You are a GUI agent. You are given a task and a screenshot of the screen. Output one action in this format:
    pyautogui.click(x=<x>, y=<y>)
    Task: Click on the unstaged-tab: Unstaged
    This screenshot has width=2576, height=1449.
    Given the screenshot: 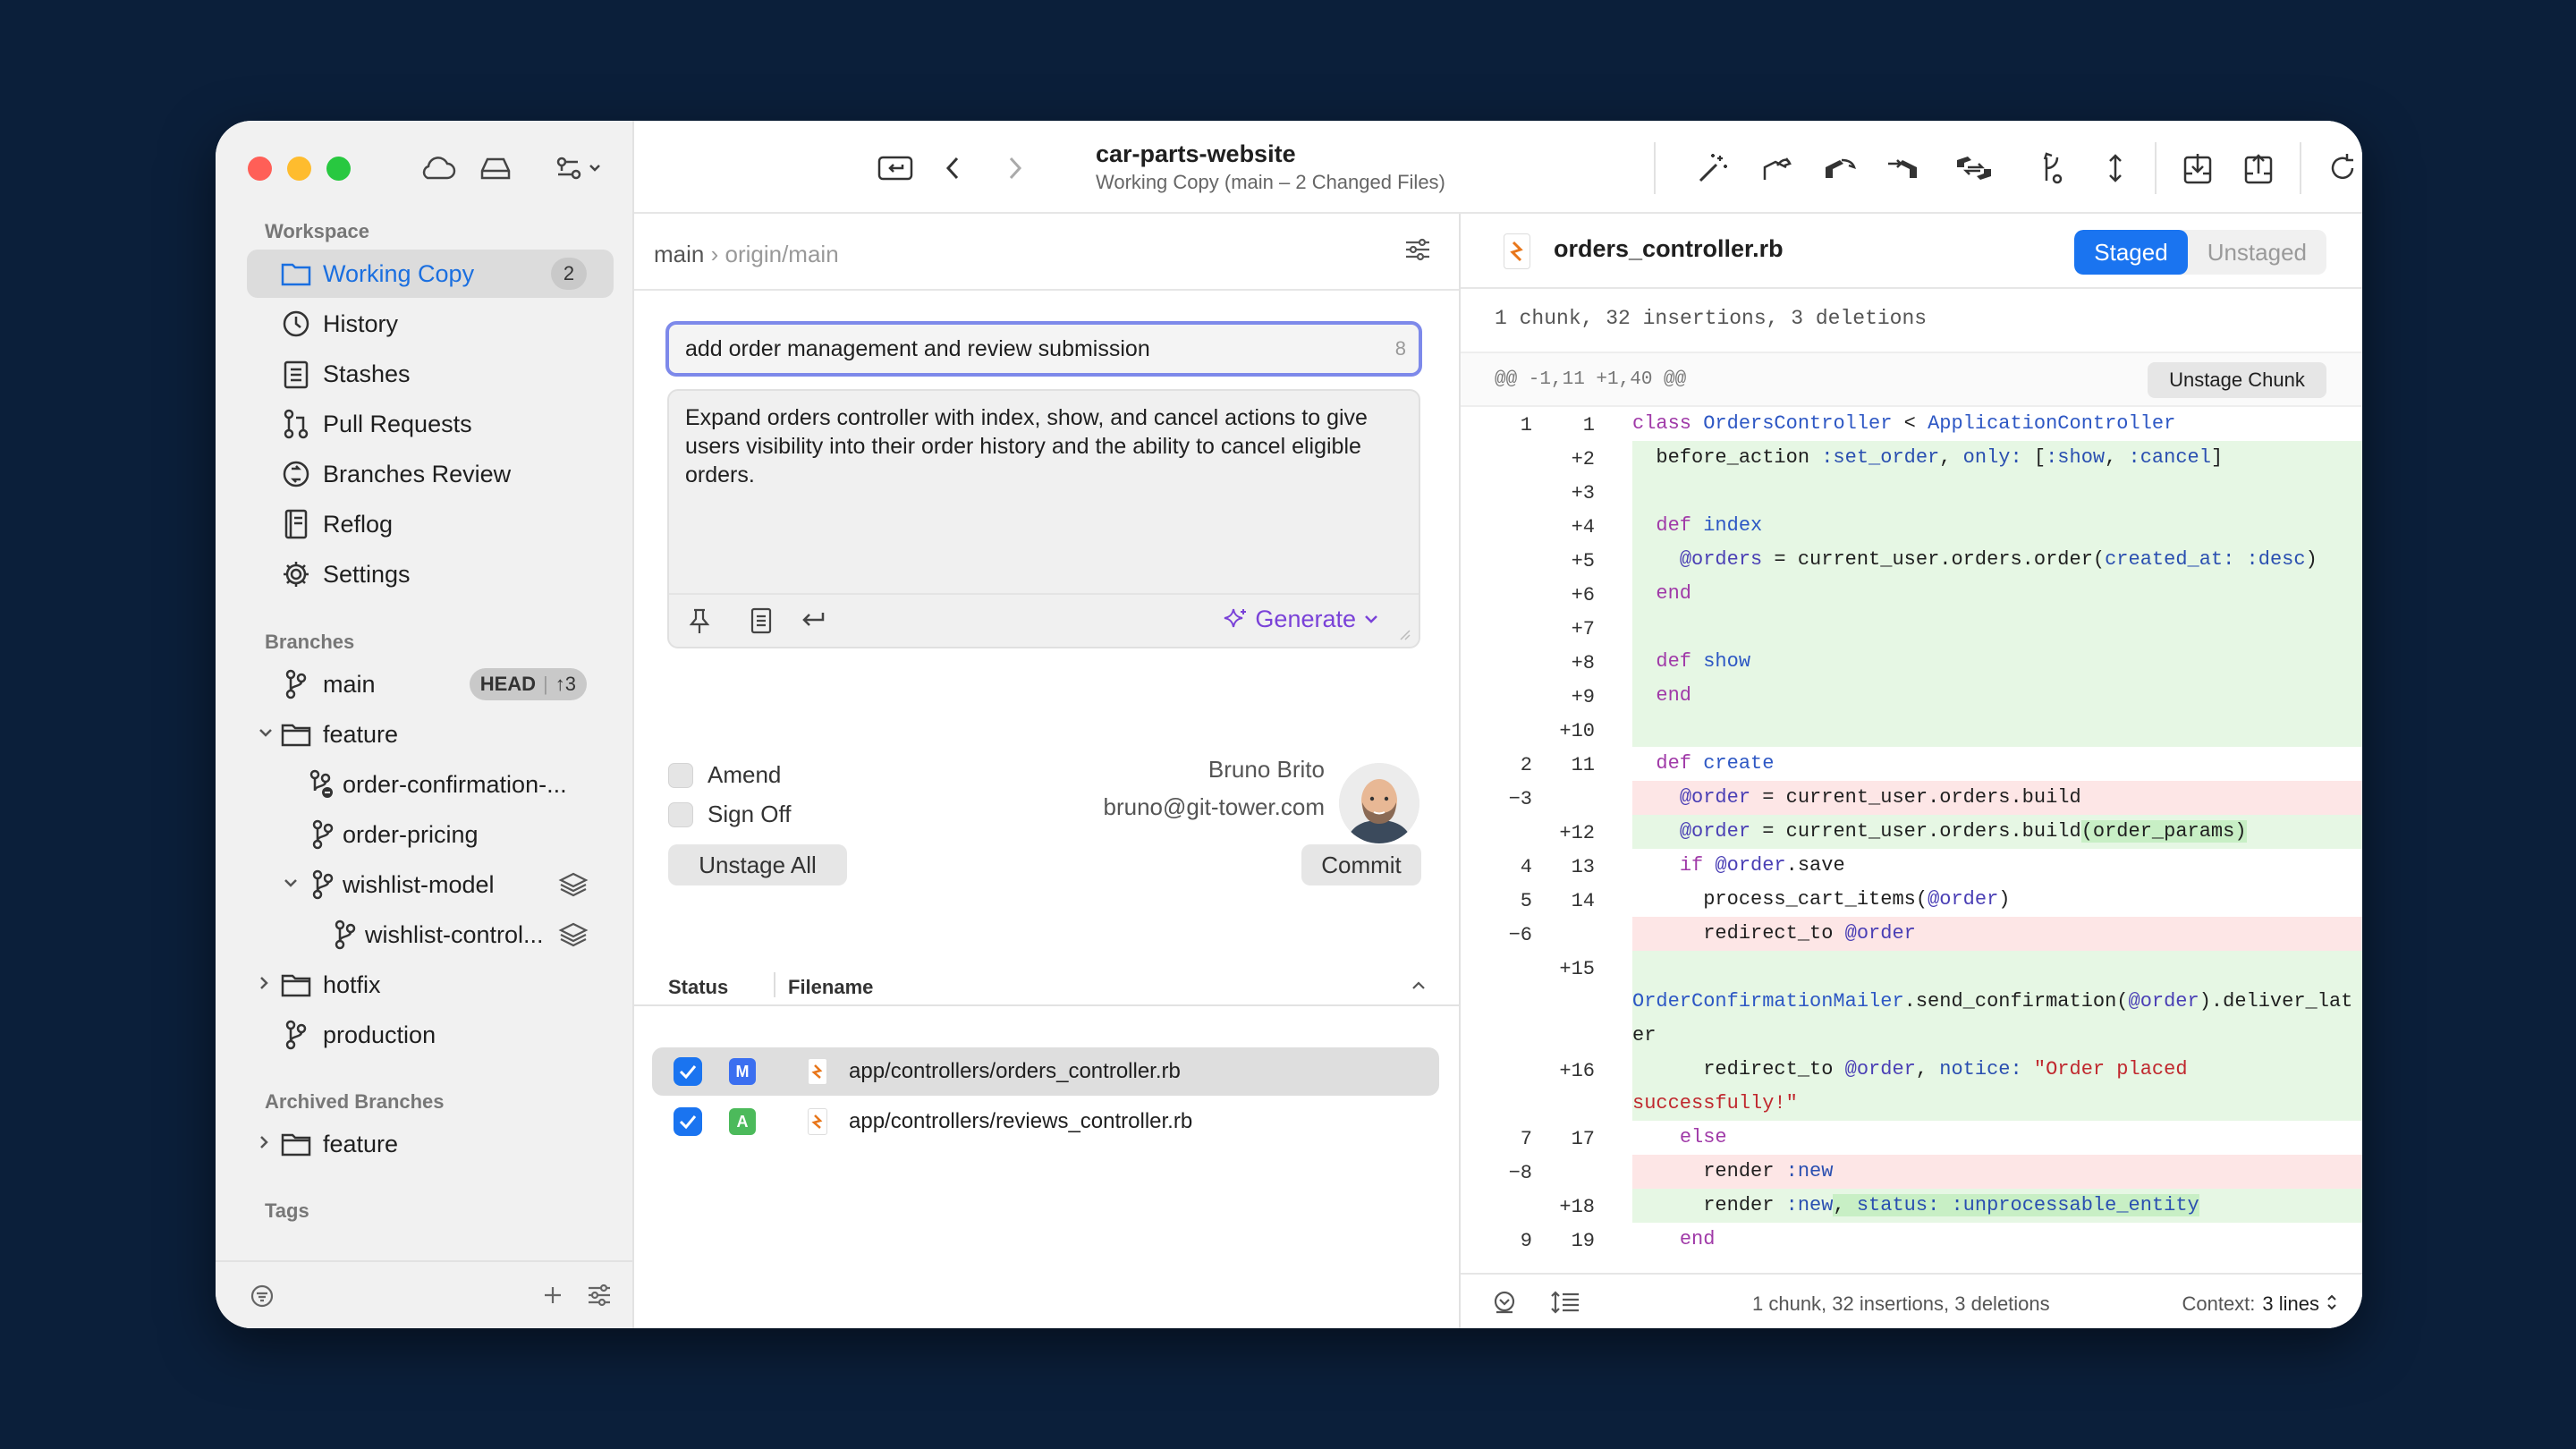 What is the action you would take?
    pyautogui.click(x=2257, y=252)
    